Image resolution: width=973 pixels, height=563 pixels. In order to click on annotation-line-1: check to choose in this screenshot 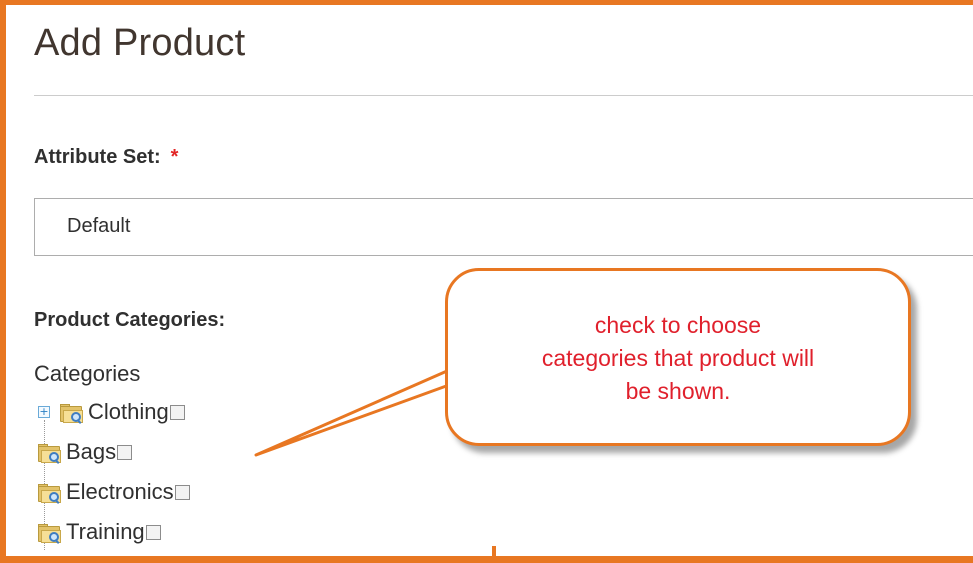, I will do `click(678, 325)`.